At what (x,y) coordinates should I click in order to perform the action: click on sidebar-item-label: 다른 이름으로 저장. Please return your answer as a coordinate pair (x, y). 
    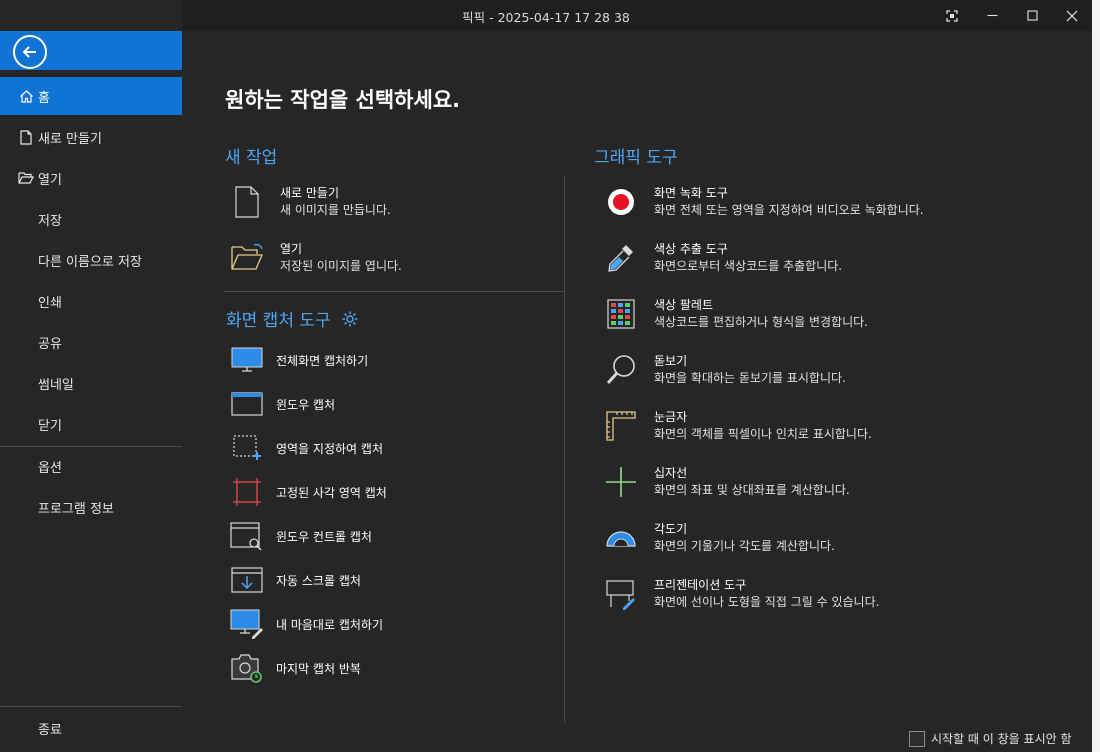
    Looking at the image, I should click on (90, 262).